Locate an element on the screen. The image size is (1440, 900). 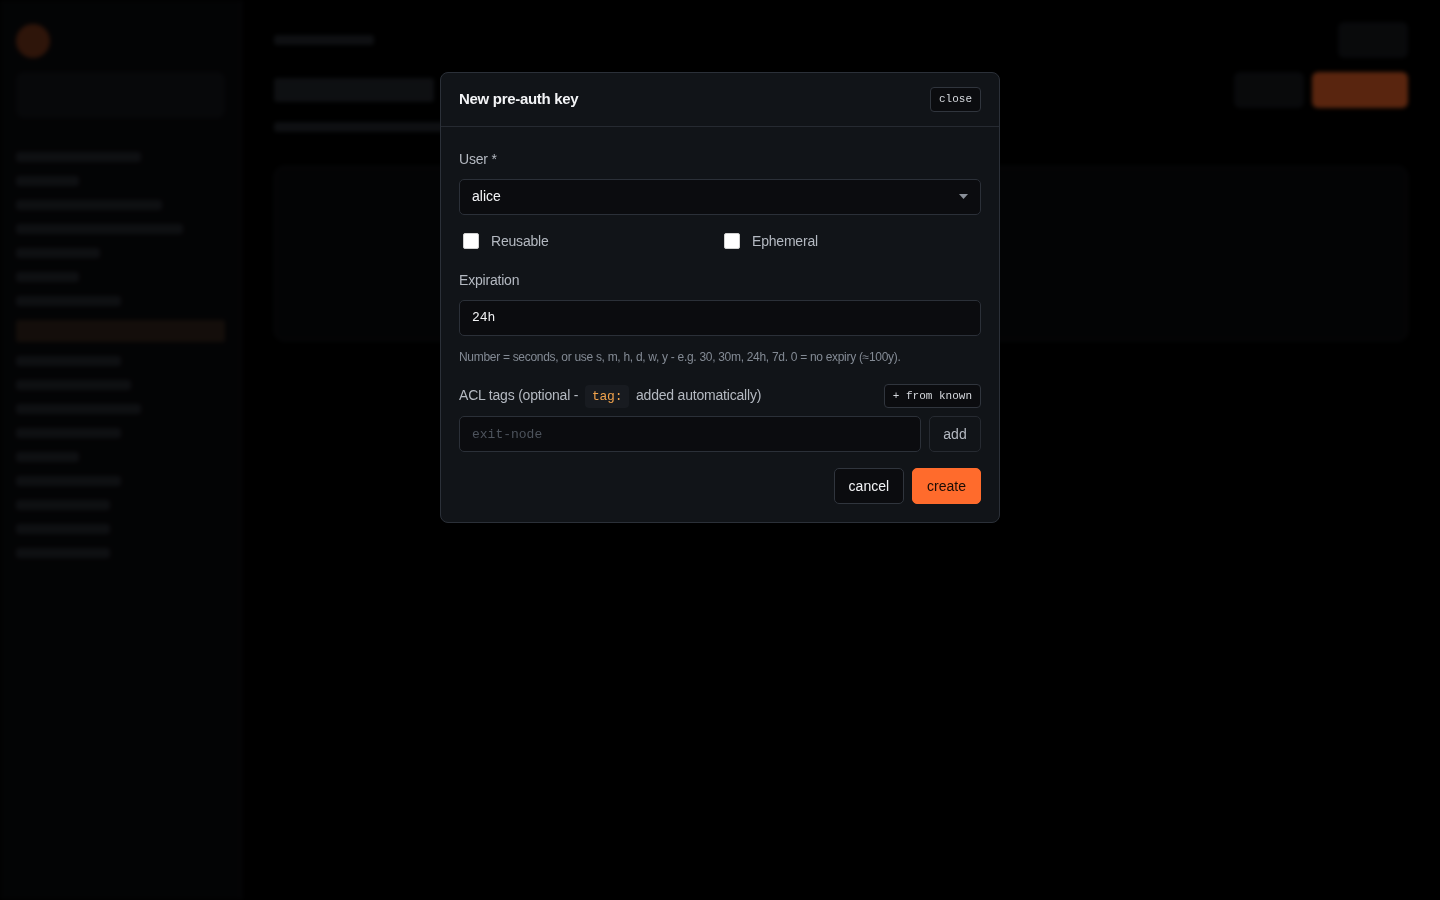
hint-text: Number = seconds, or use s, m, h, d, w, y - e.g. 30, 30m, 24h, 7d. 0 = no expiry (≈100y). is located at coordinates (680, 356).